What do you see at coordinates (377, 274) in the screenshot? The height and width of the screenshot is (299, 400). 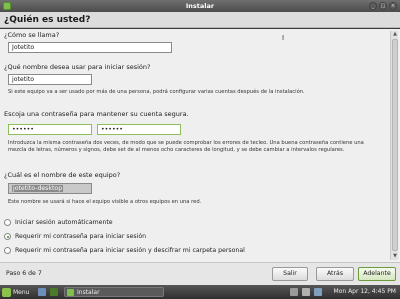 I see `forward-button: Adelante` at bounding box center [377, 274].